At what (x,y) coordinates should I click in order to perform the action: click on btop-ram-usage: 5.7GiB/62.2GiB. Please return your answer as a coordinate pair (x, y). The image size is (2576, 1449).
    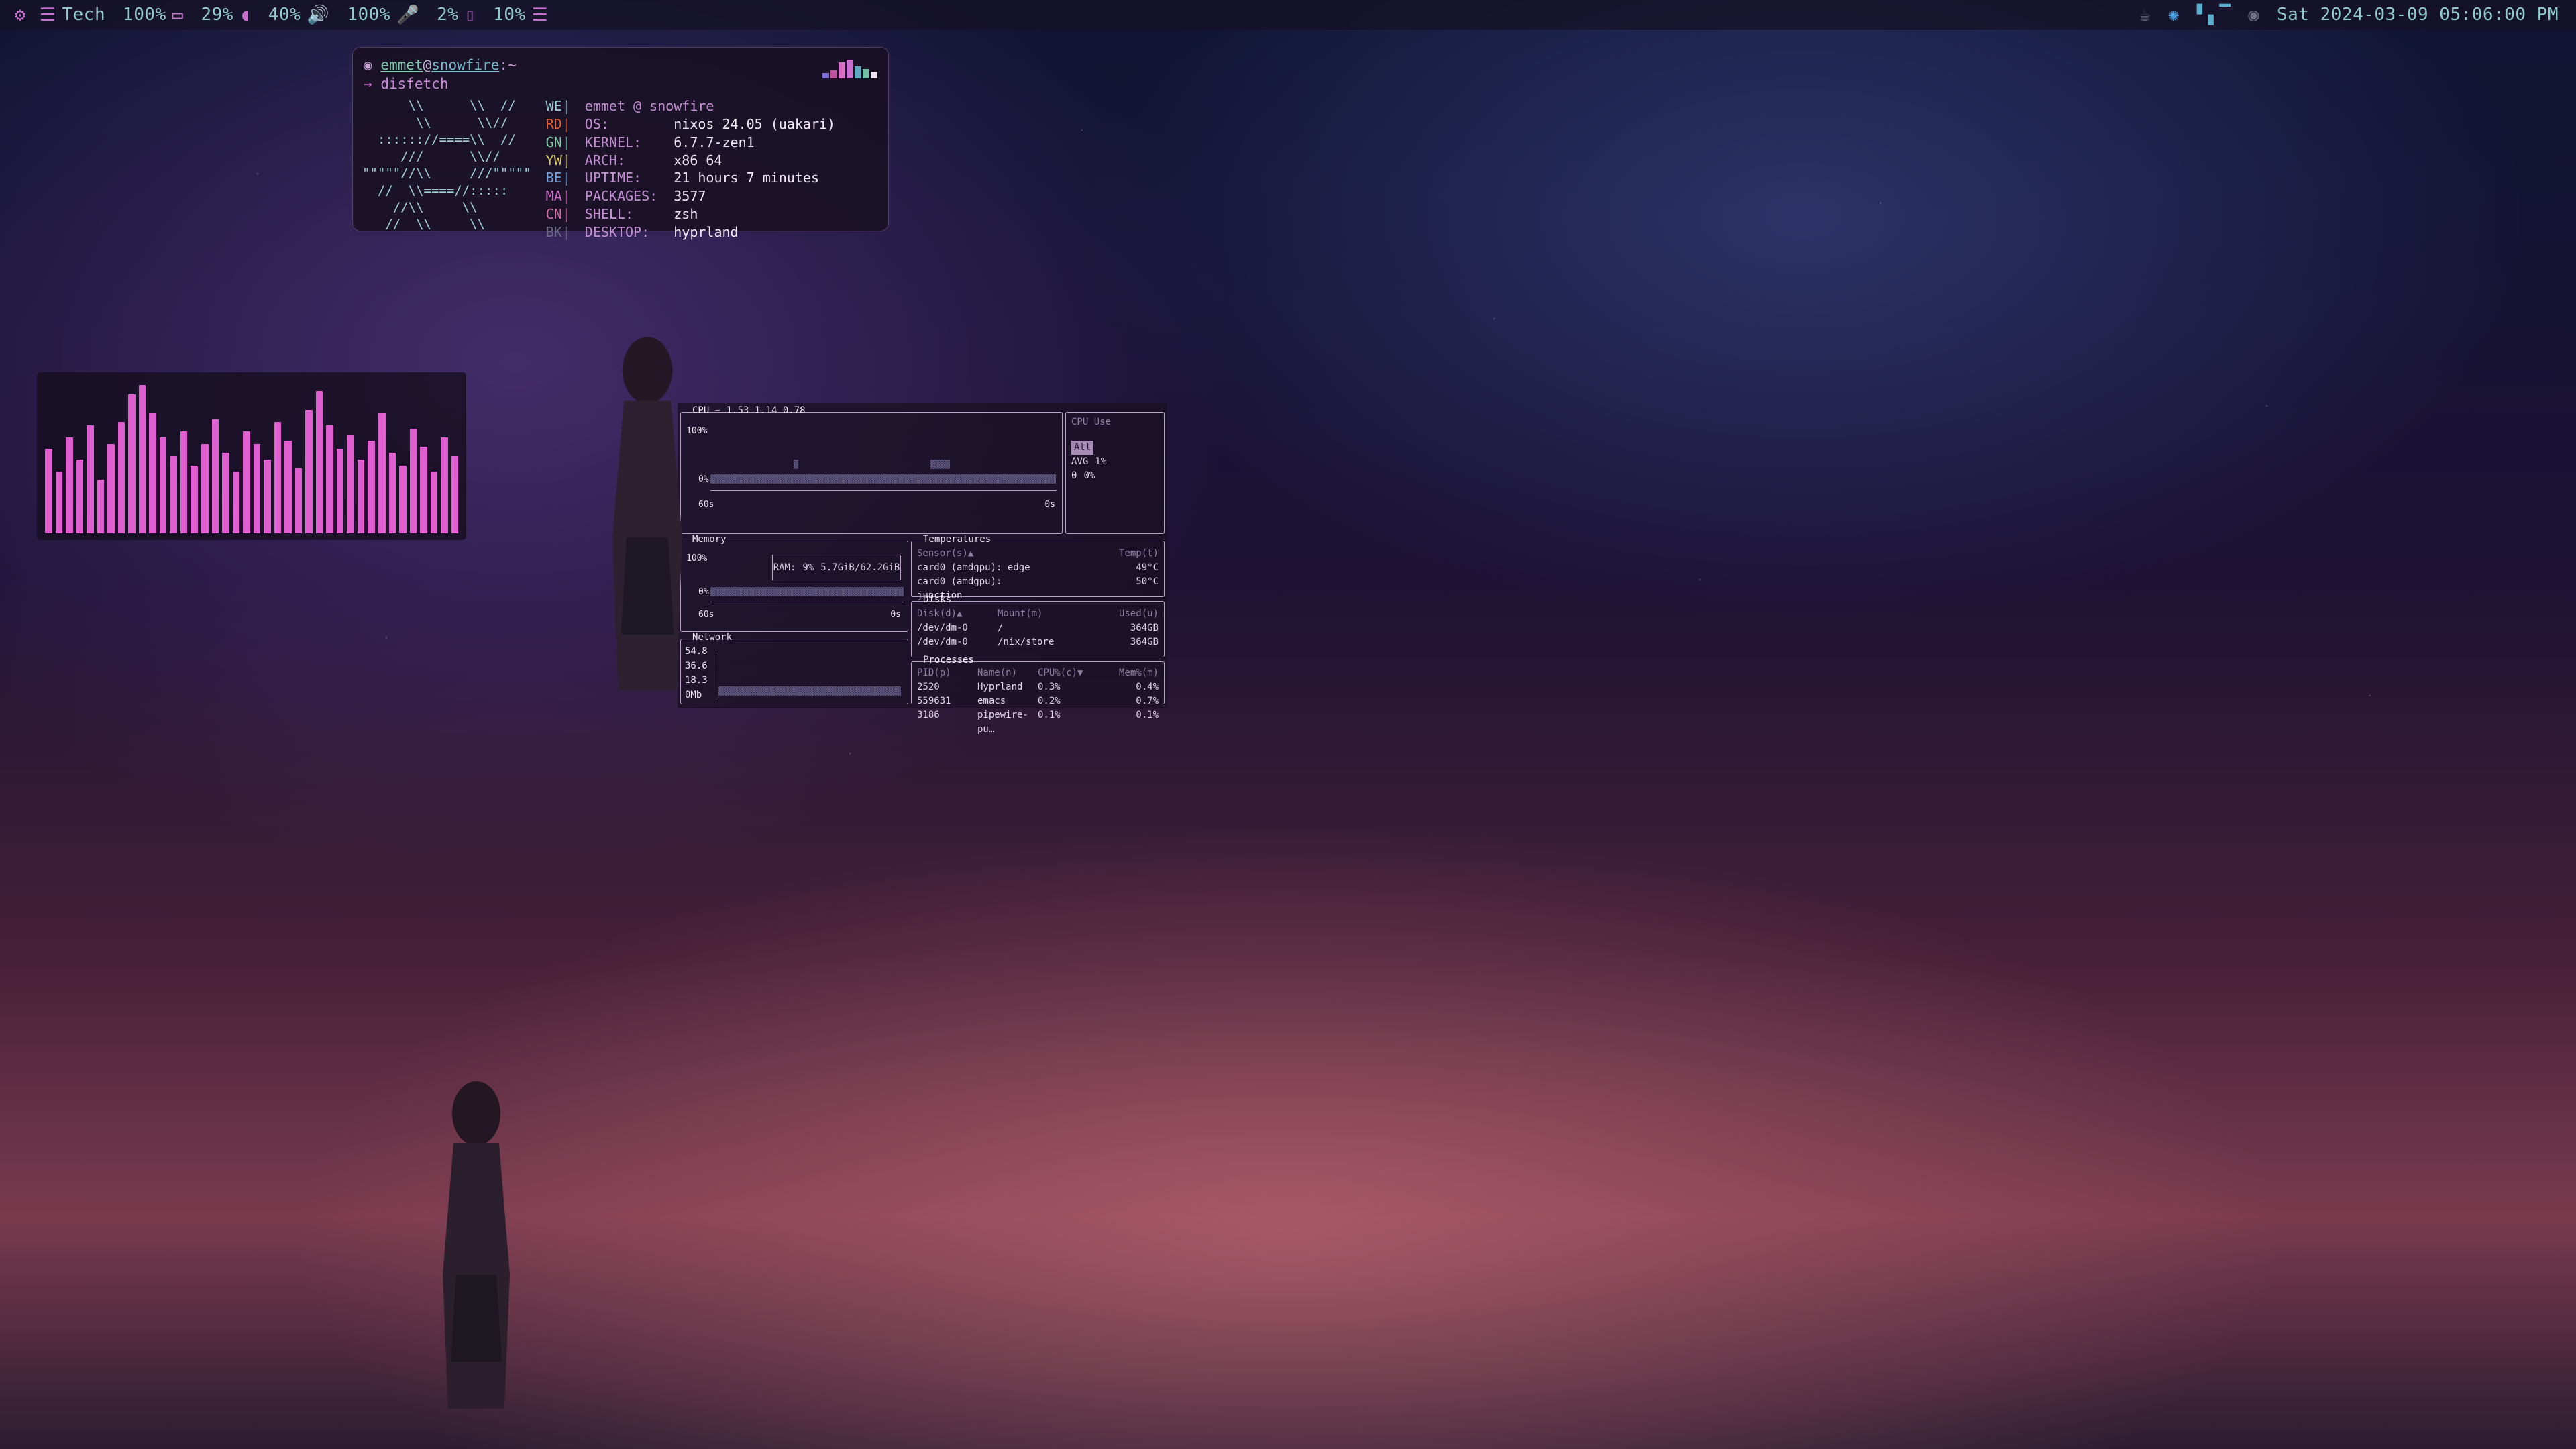
    Looking at the image, I should click on (860, 567).